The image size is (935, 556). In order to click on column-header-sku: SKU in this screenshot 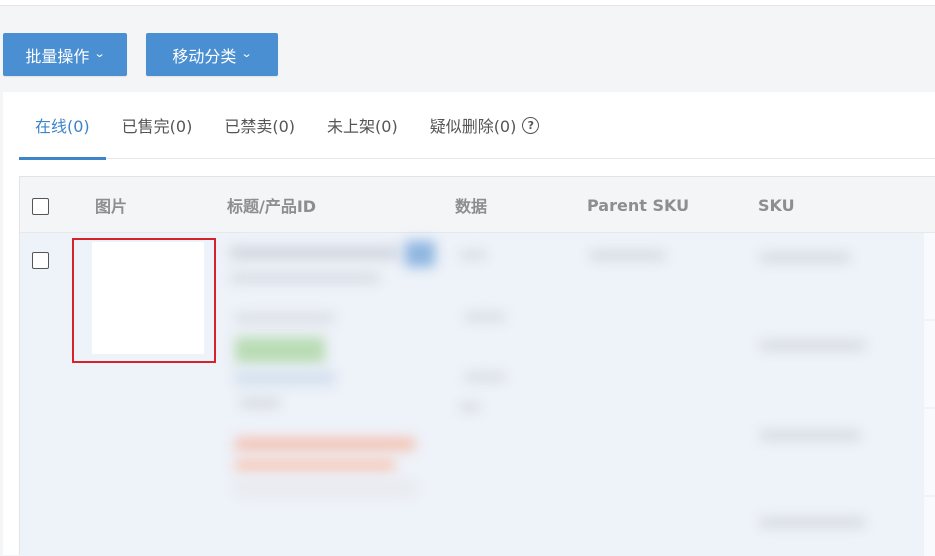, I will do `click(776, 205)`.